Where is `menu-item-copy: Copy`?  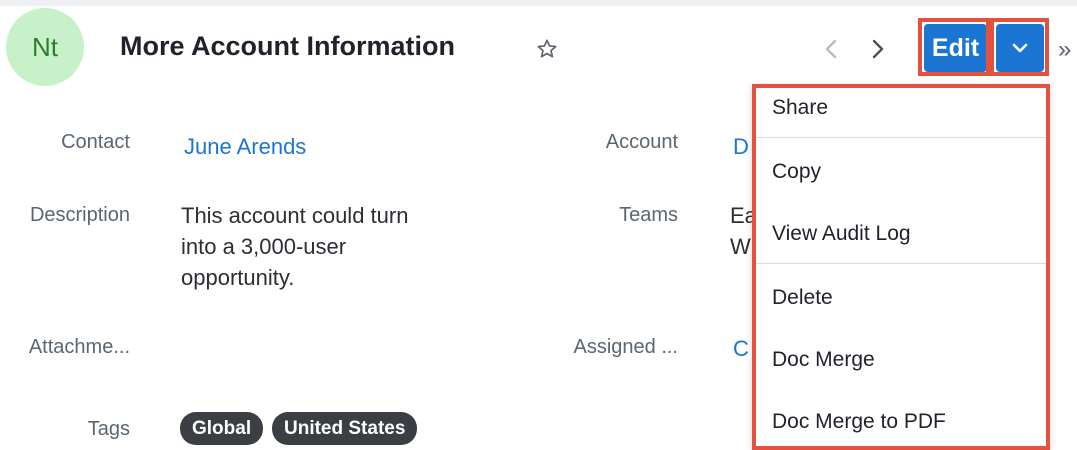 menu-item-copy: Copy is located at coordinates (796, 172).